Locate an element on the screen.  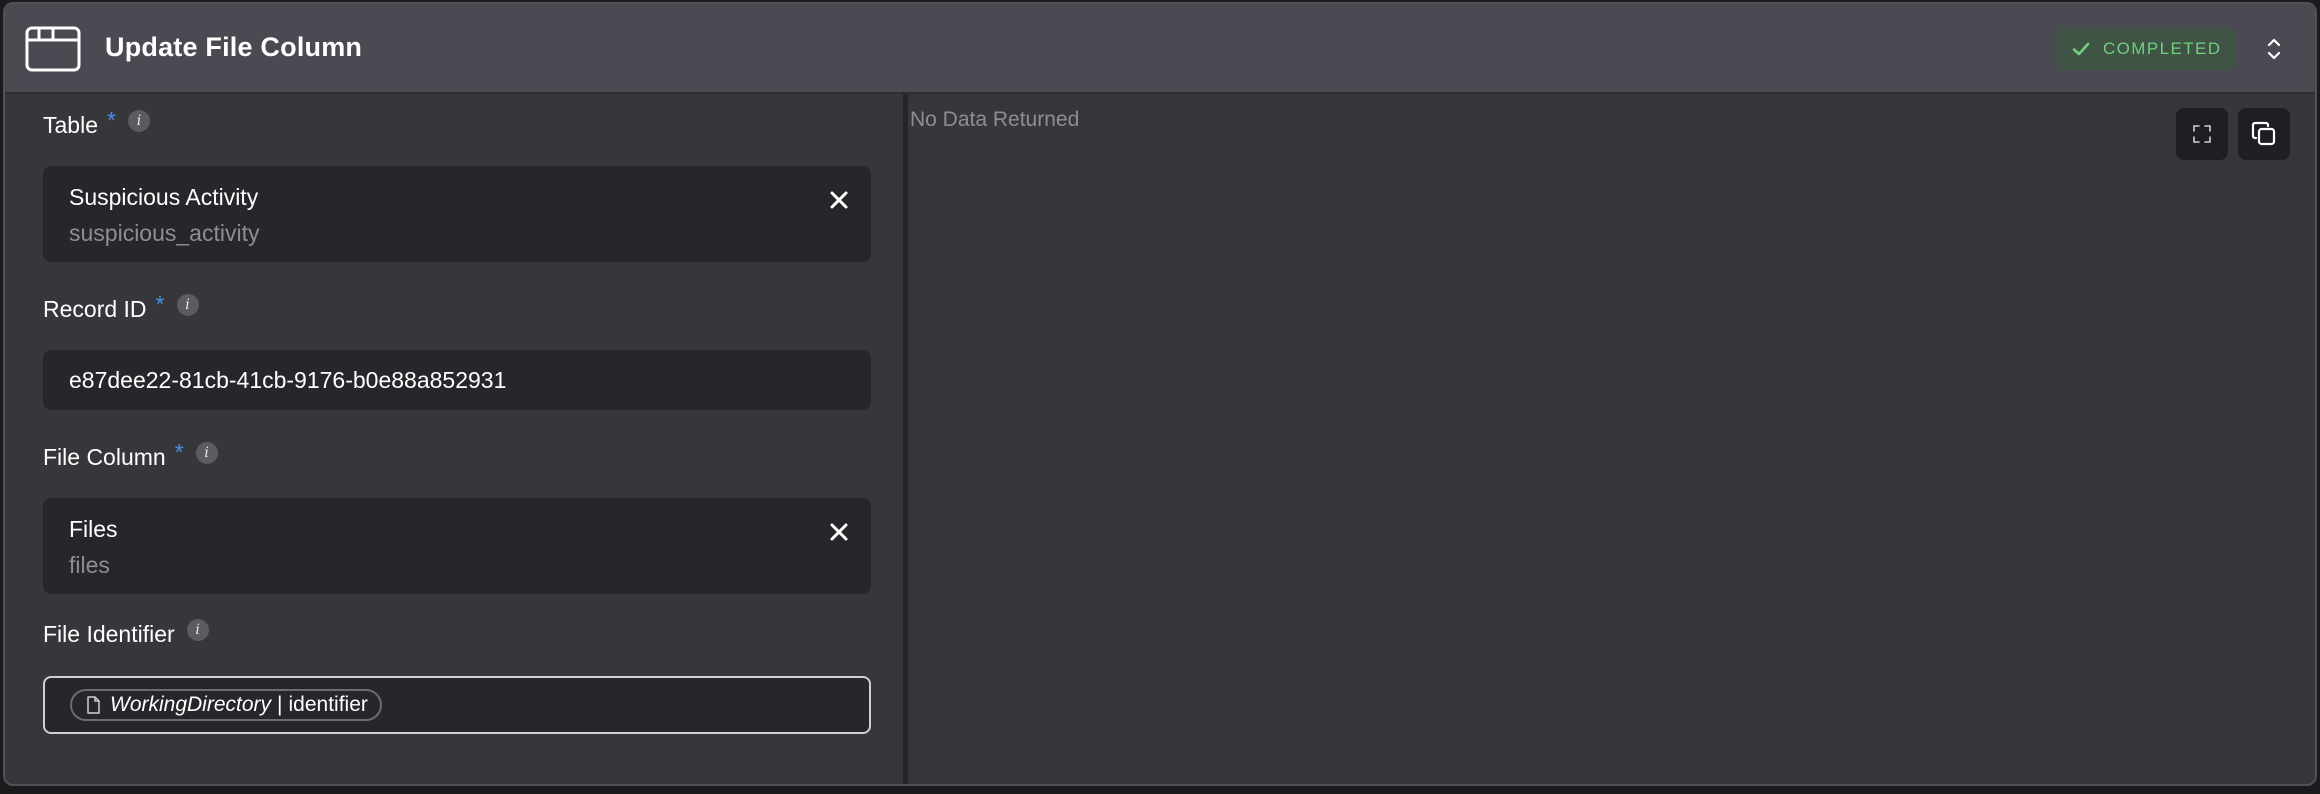
file-identifier-field-label: File Identifier i is located at coordinates (126, 633).